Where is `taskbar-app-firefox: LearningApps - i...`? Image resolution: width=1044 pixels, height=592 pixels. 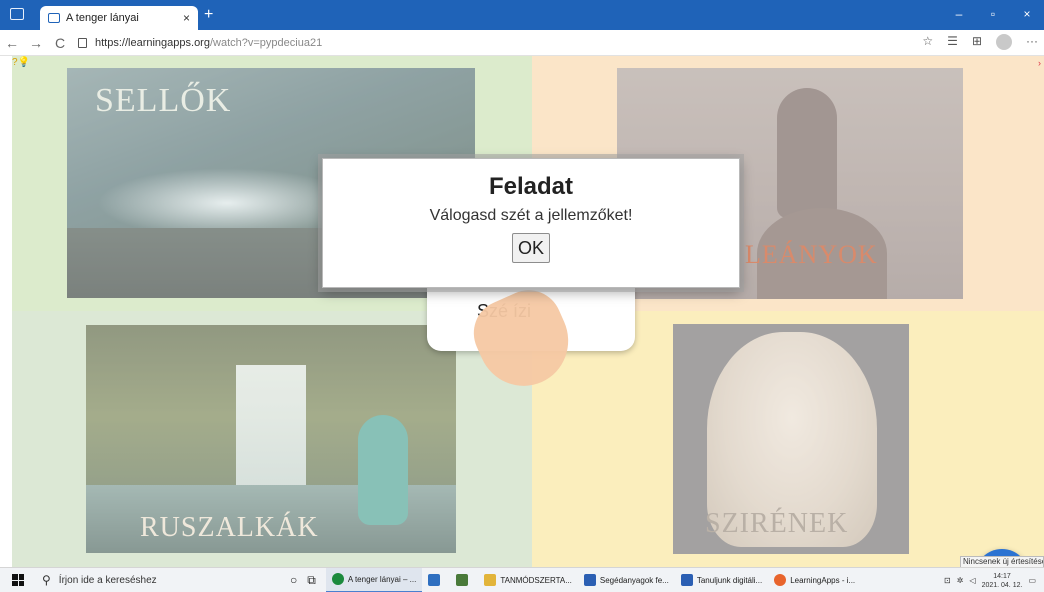
taskbar-app-firefox: LearningApps - i... is located at coordinates (814, 580).